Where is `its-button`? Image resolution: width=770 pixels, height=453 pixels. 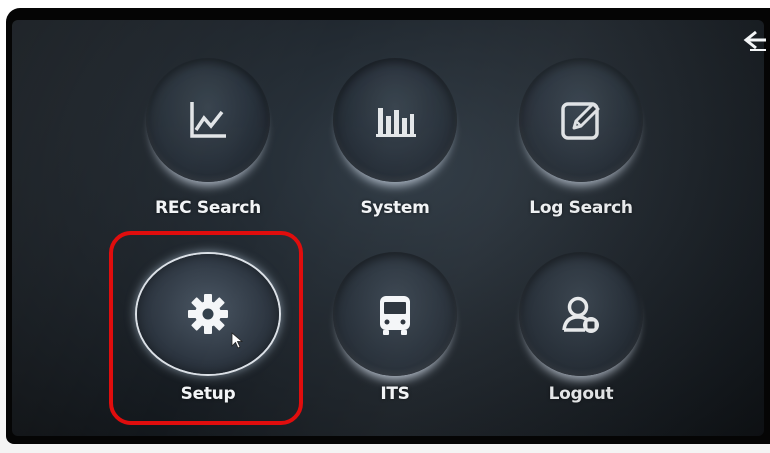 its-button is located at coordinates (395, 314).